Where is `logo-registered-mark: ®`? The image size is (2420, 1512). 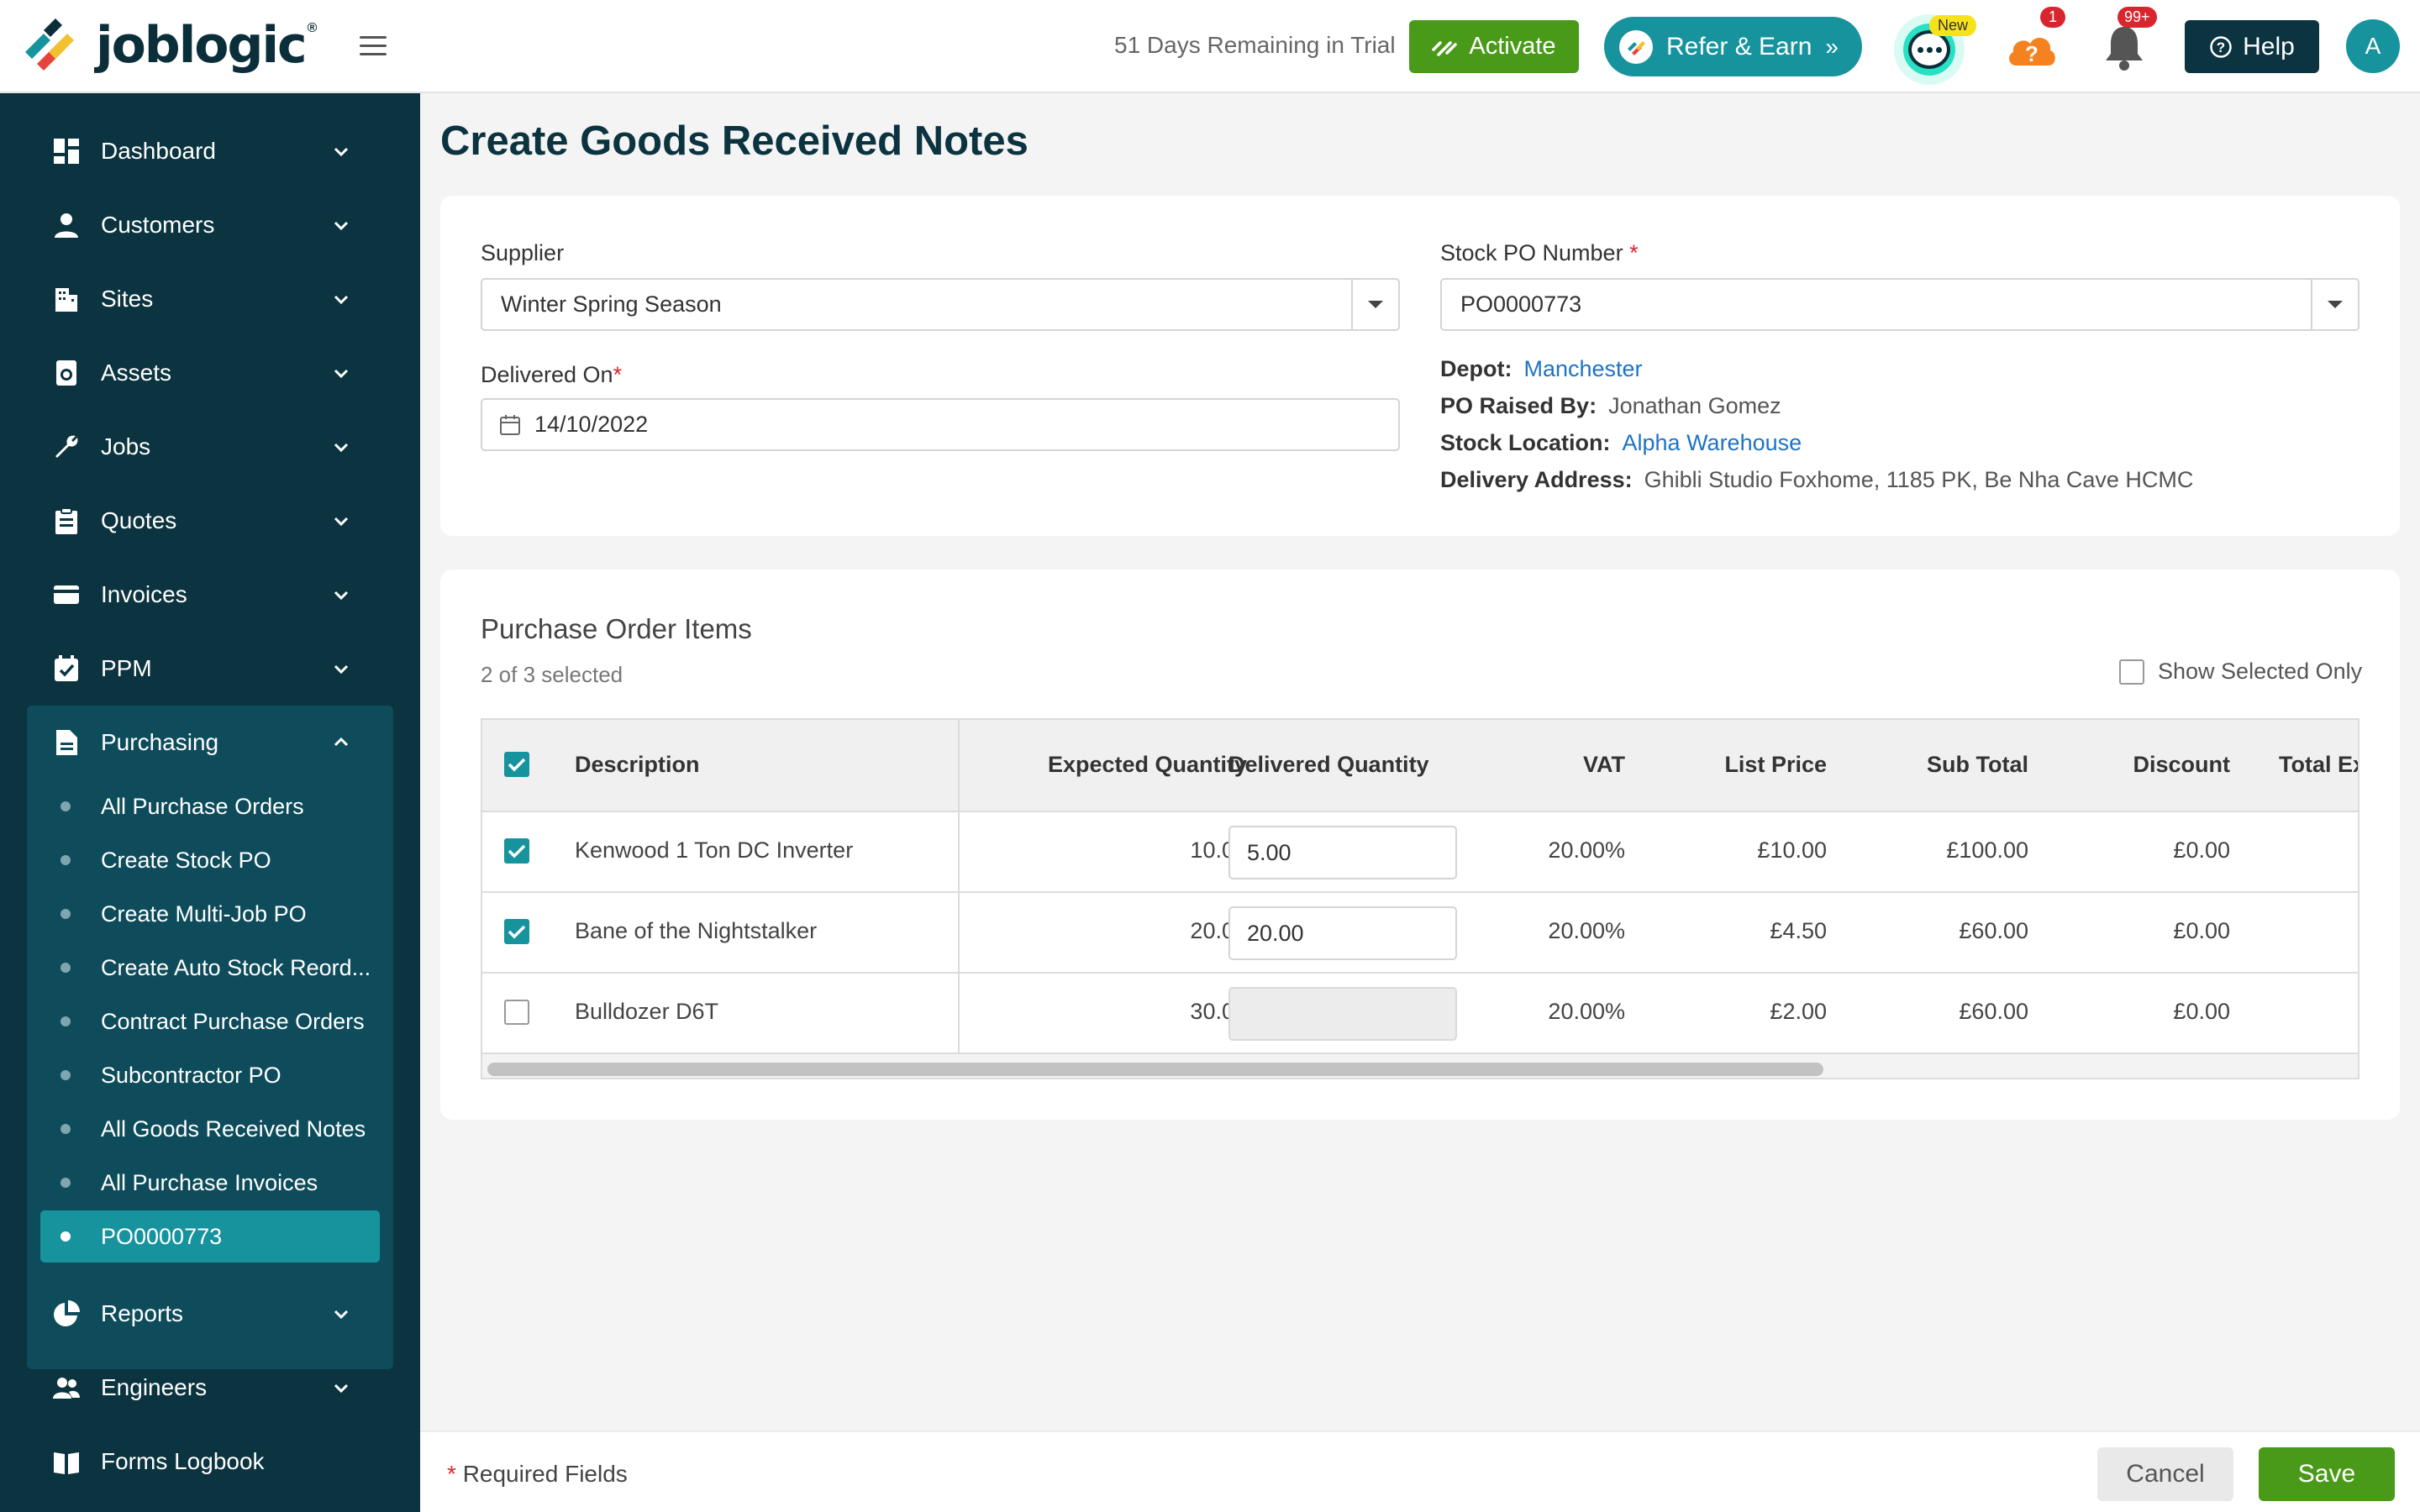 logo-registered-mark: ® is located at coordinates (313, 28).